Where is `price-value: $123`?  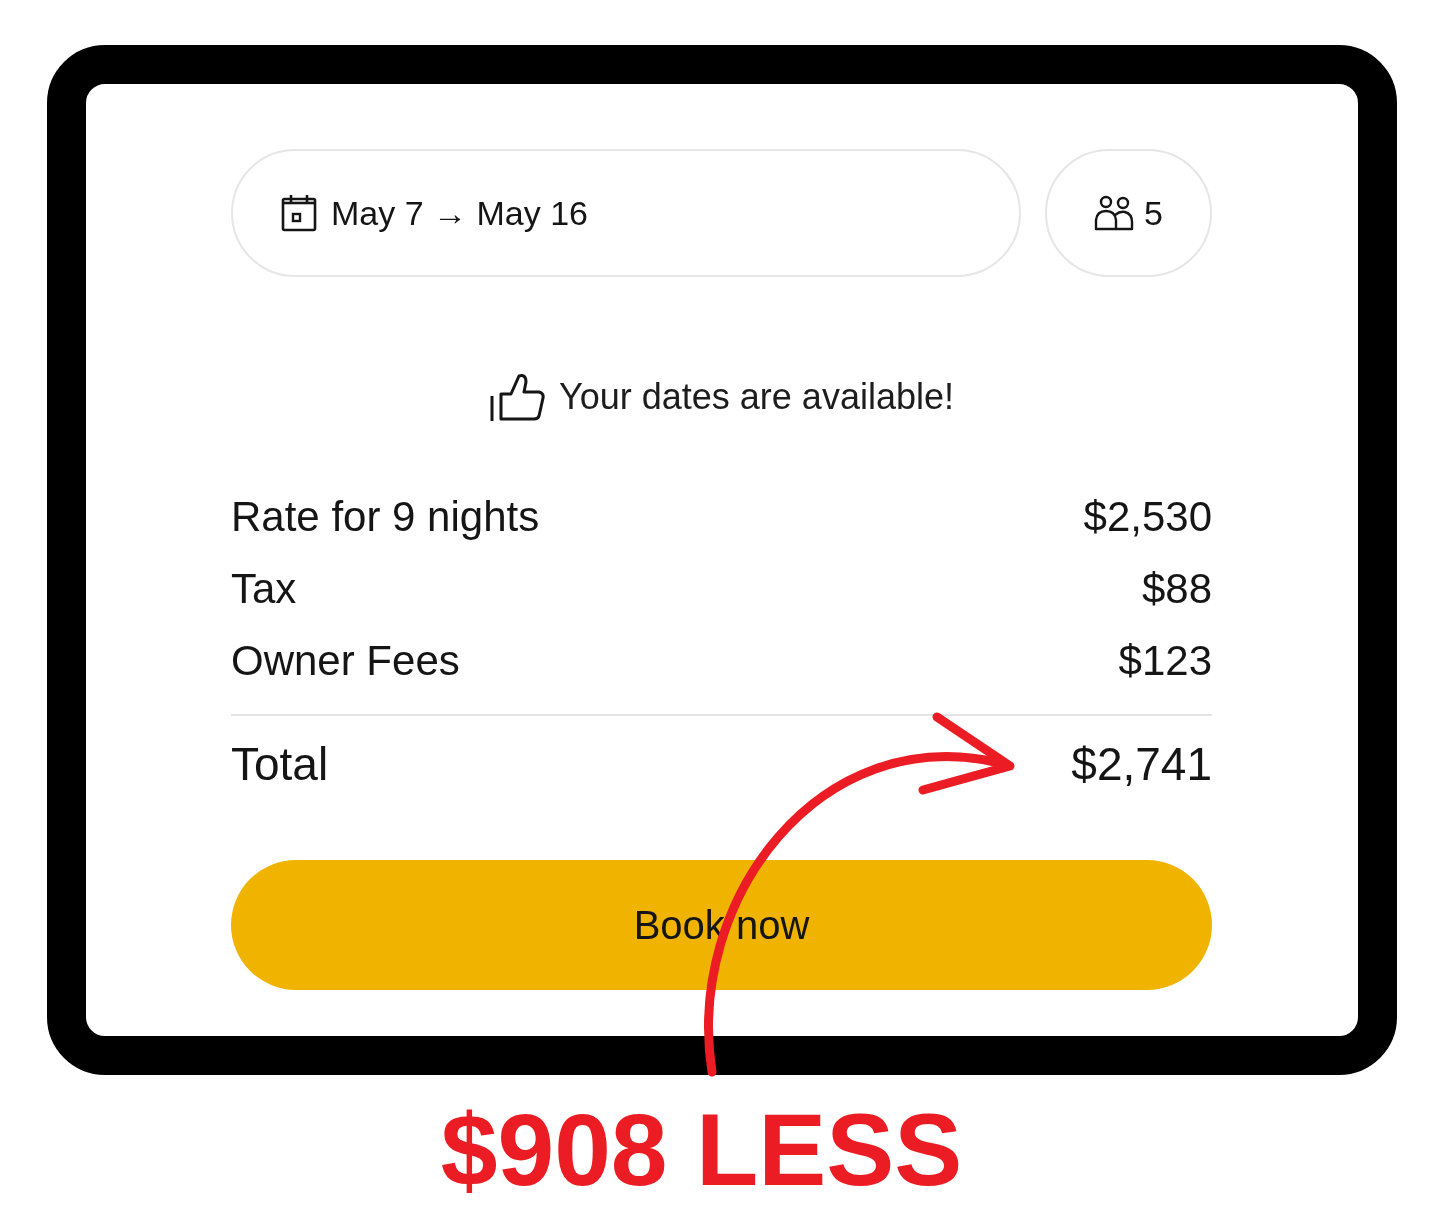
price-value: $123 is located at coordinates (1165, 661).